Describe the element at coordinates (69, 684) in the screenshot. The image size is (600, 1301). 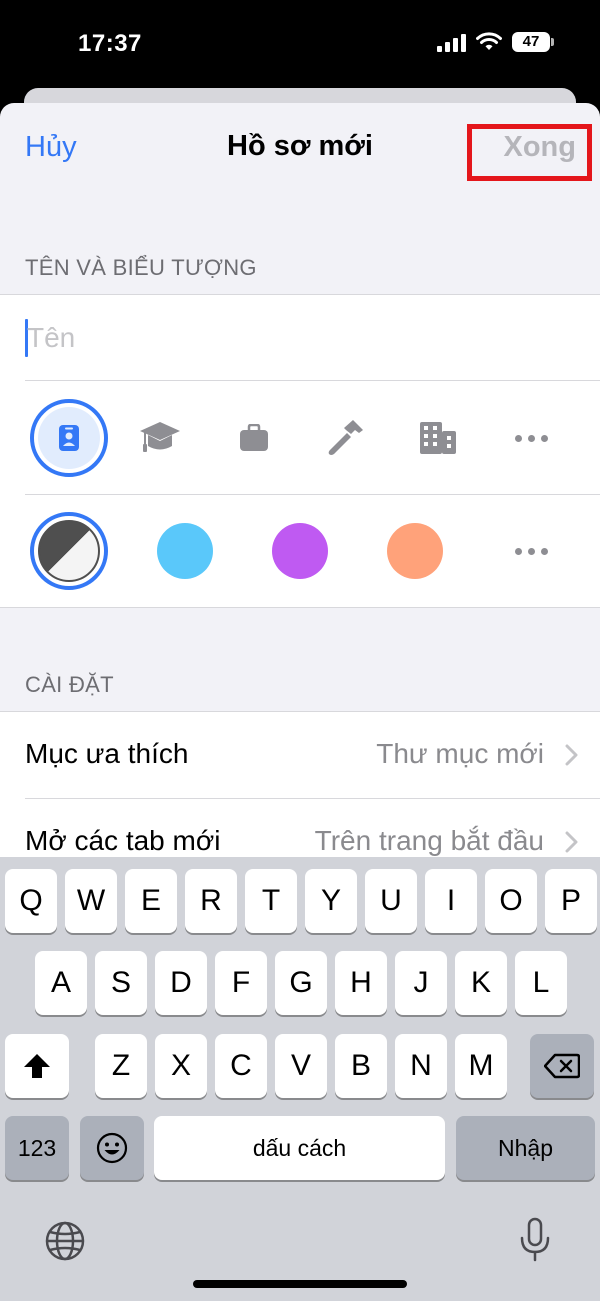
I see `section-header-settings: CÀI ĐẶT` at that location.